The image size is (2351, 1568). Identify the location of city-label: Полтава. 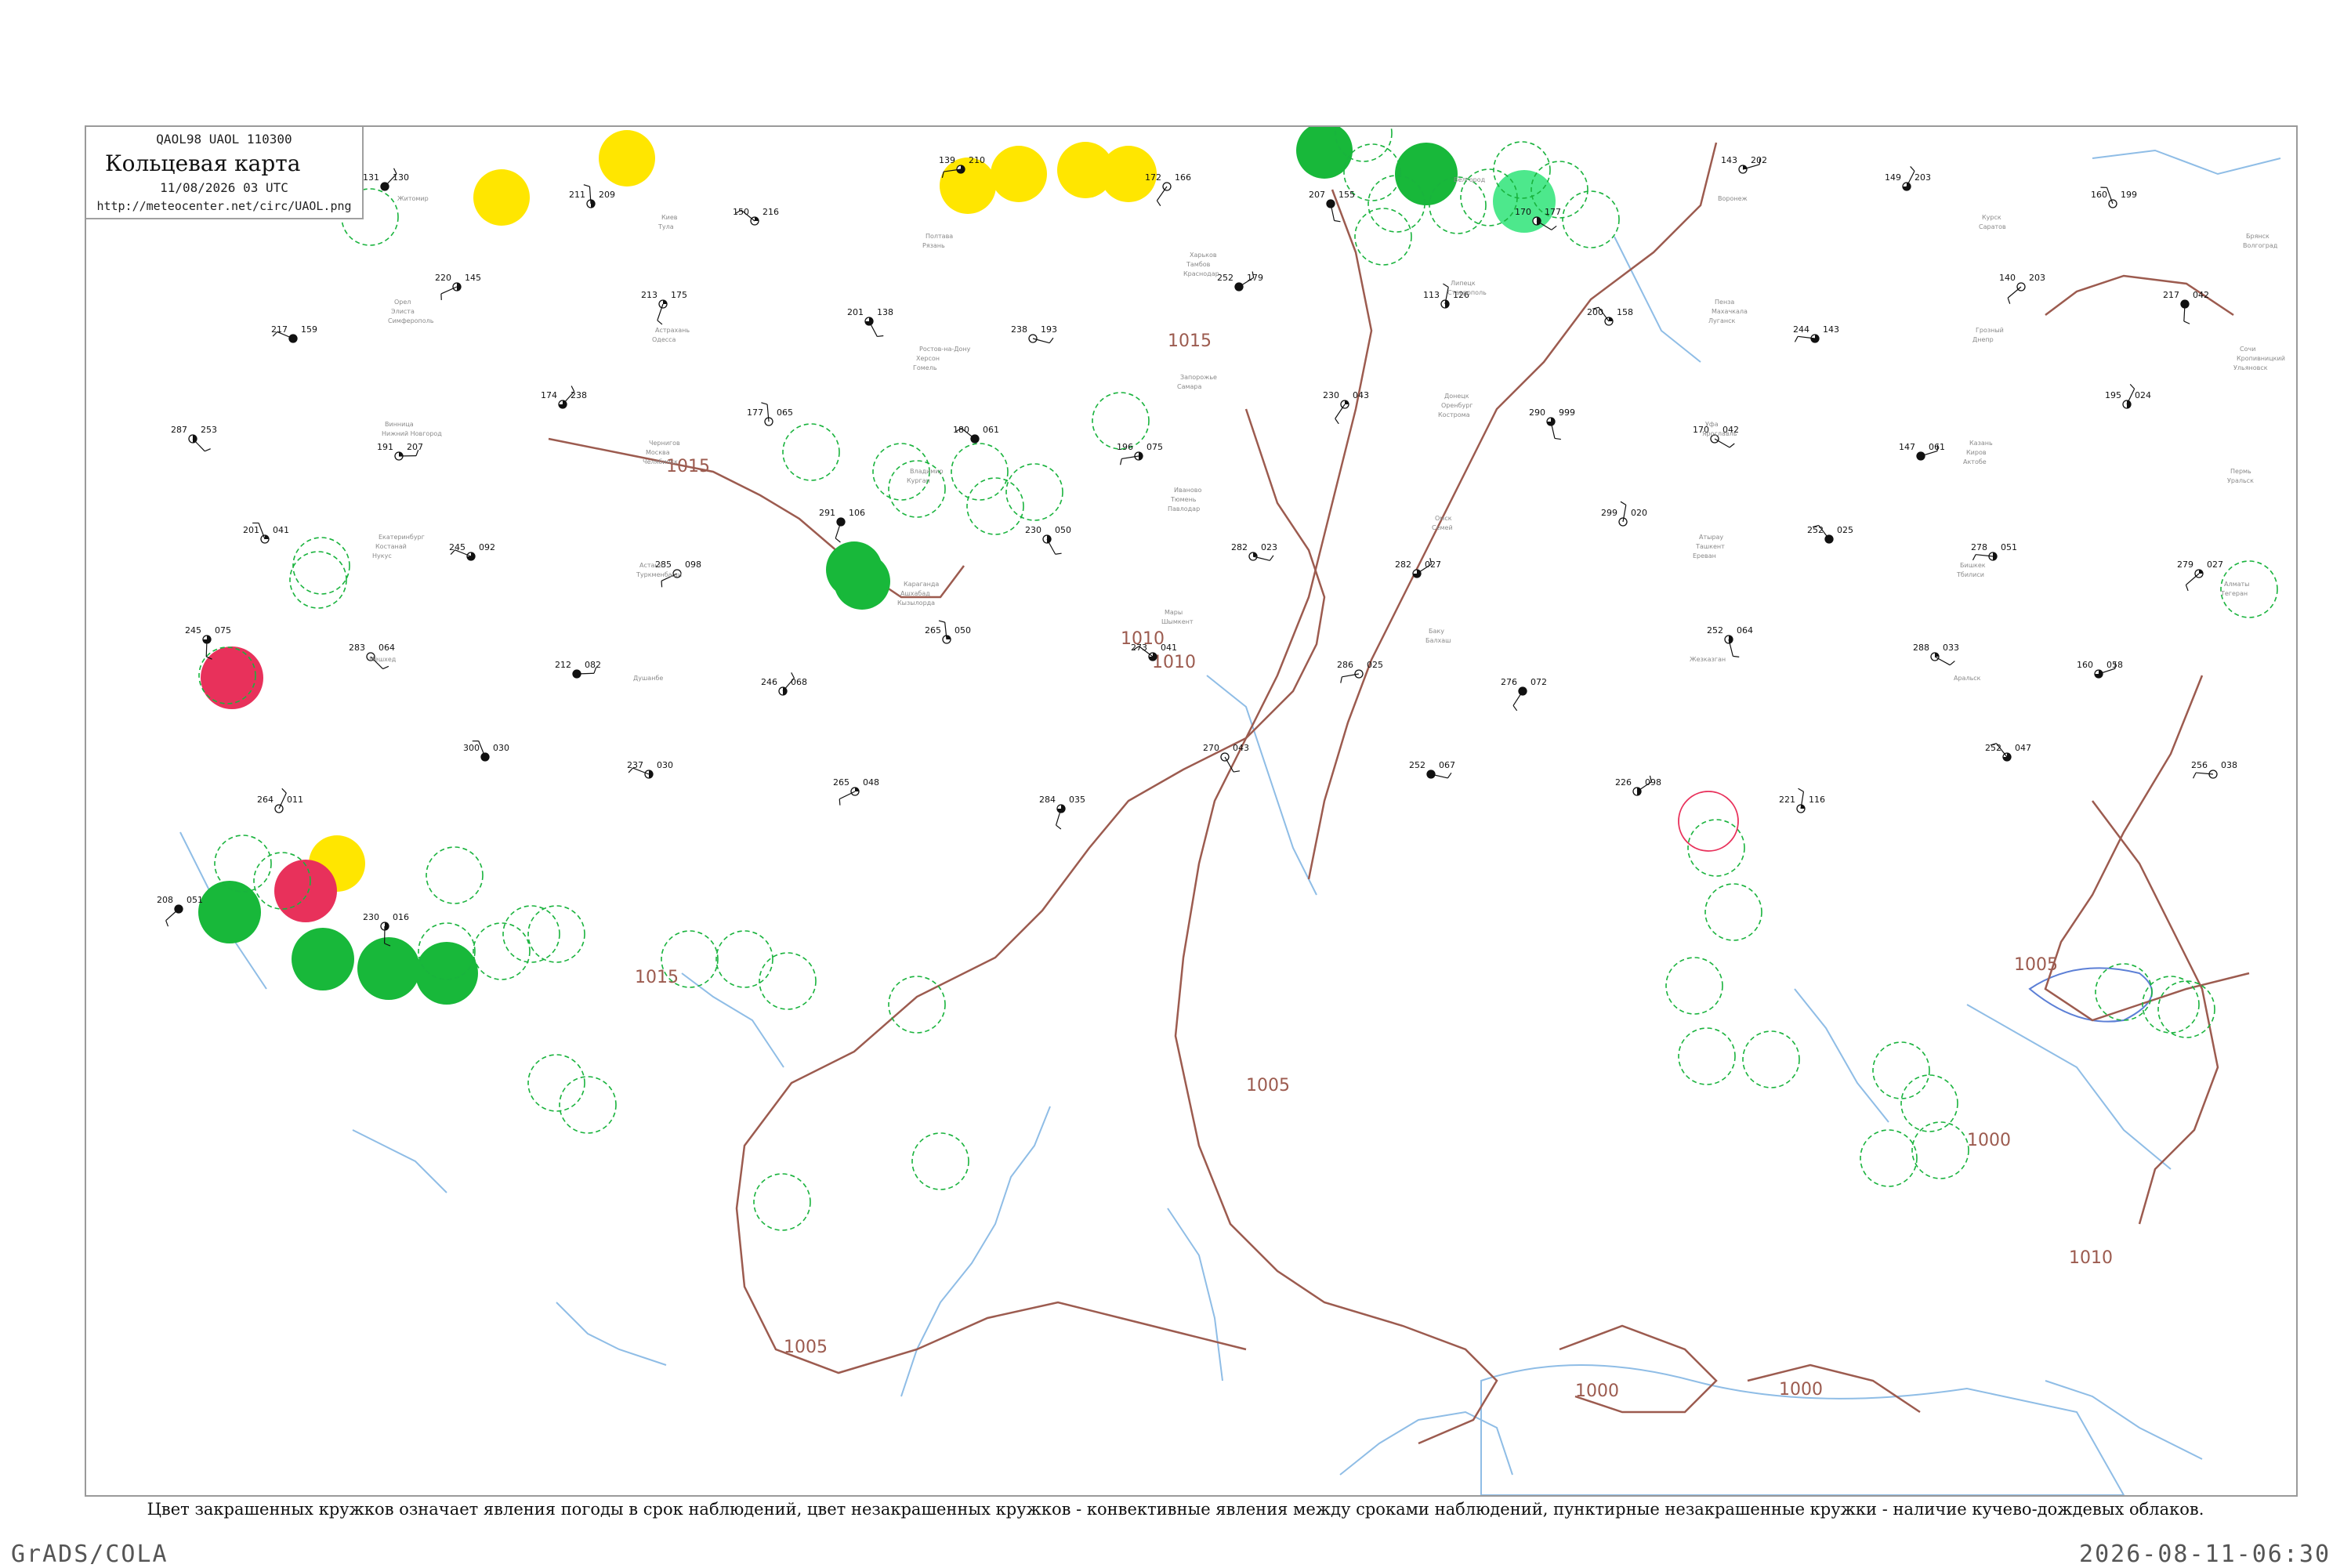
(939, 237).